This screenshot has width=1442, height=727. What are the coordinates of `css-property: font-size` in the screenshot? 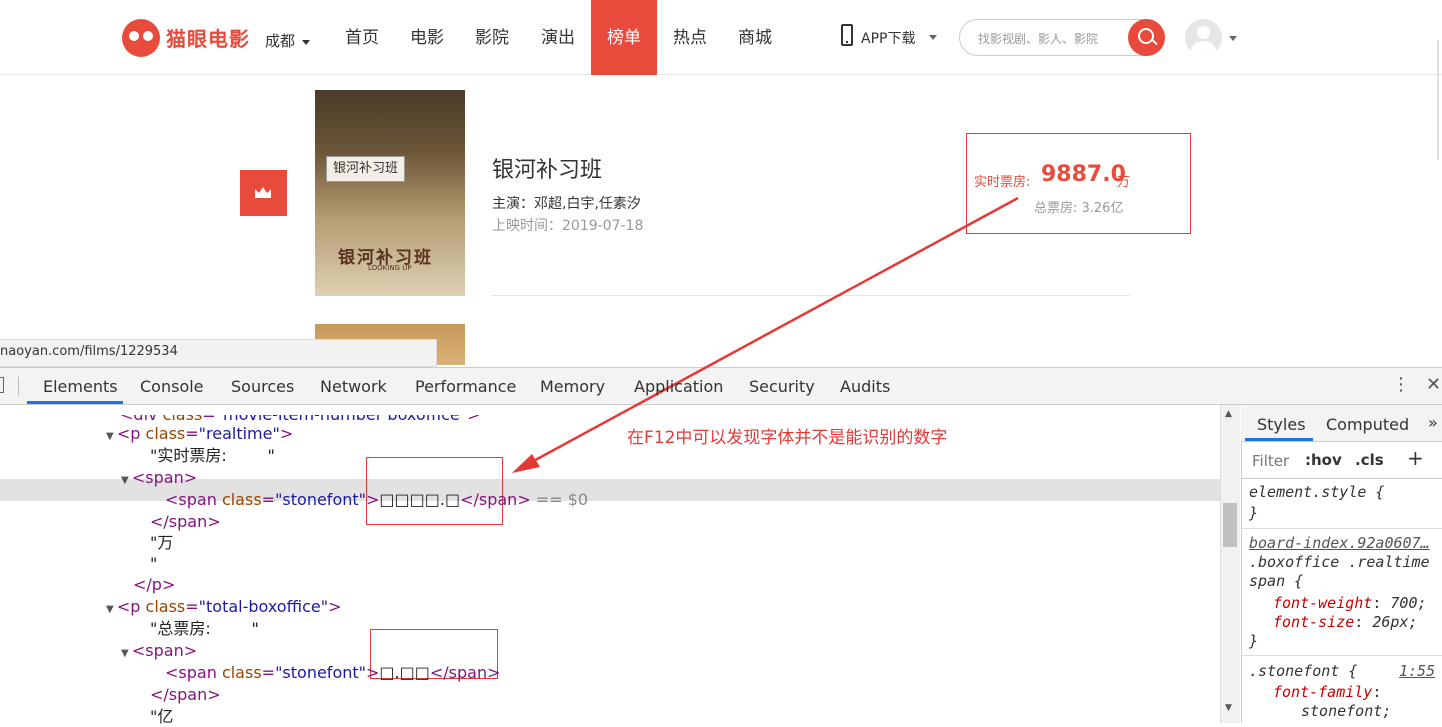 It's located at (1313, 622).